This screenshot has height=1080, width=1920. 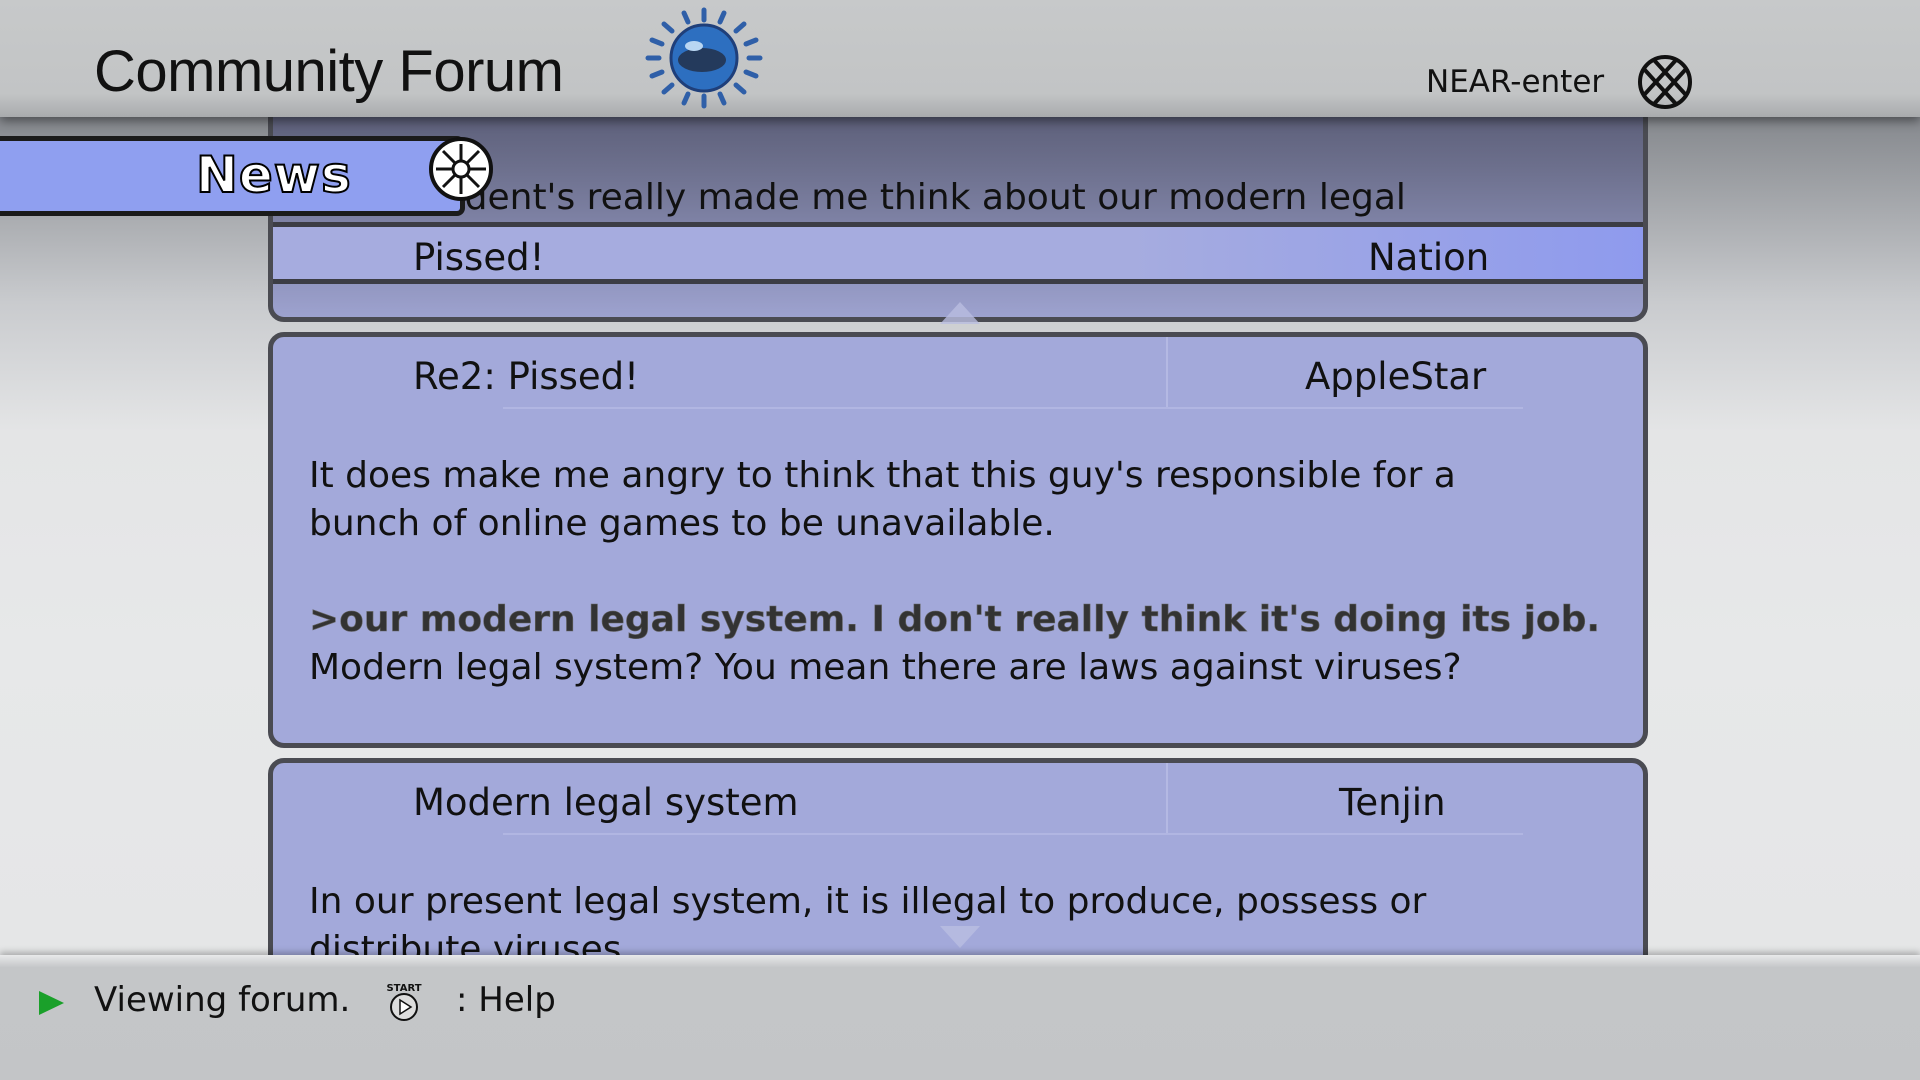 What do you see at coordinates (51, 1003) in the screenshot?
I see `play-arrow-icon` at bounding box center [51, 1003].